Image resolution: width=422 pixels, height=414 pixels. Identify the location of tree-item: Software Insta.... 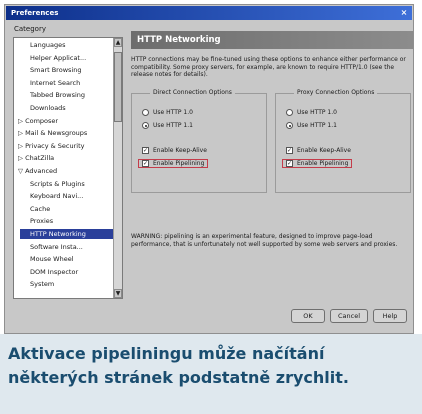
(58, 247).